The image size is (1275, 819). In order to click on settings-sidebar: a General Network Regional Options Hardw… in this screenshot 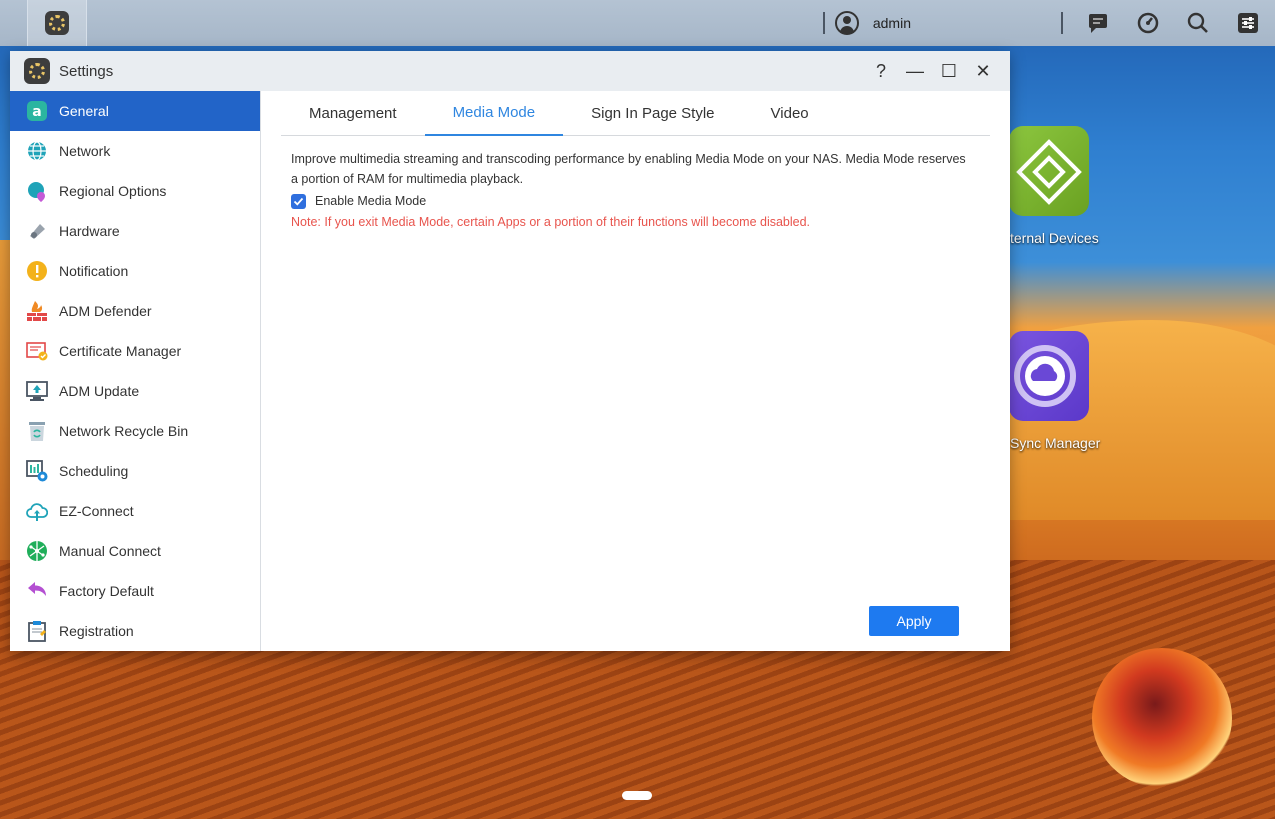, I will do `click(135, 371)`.